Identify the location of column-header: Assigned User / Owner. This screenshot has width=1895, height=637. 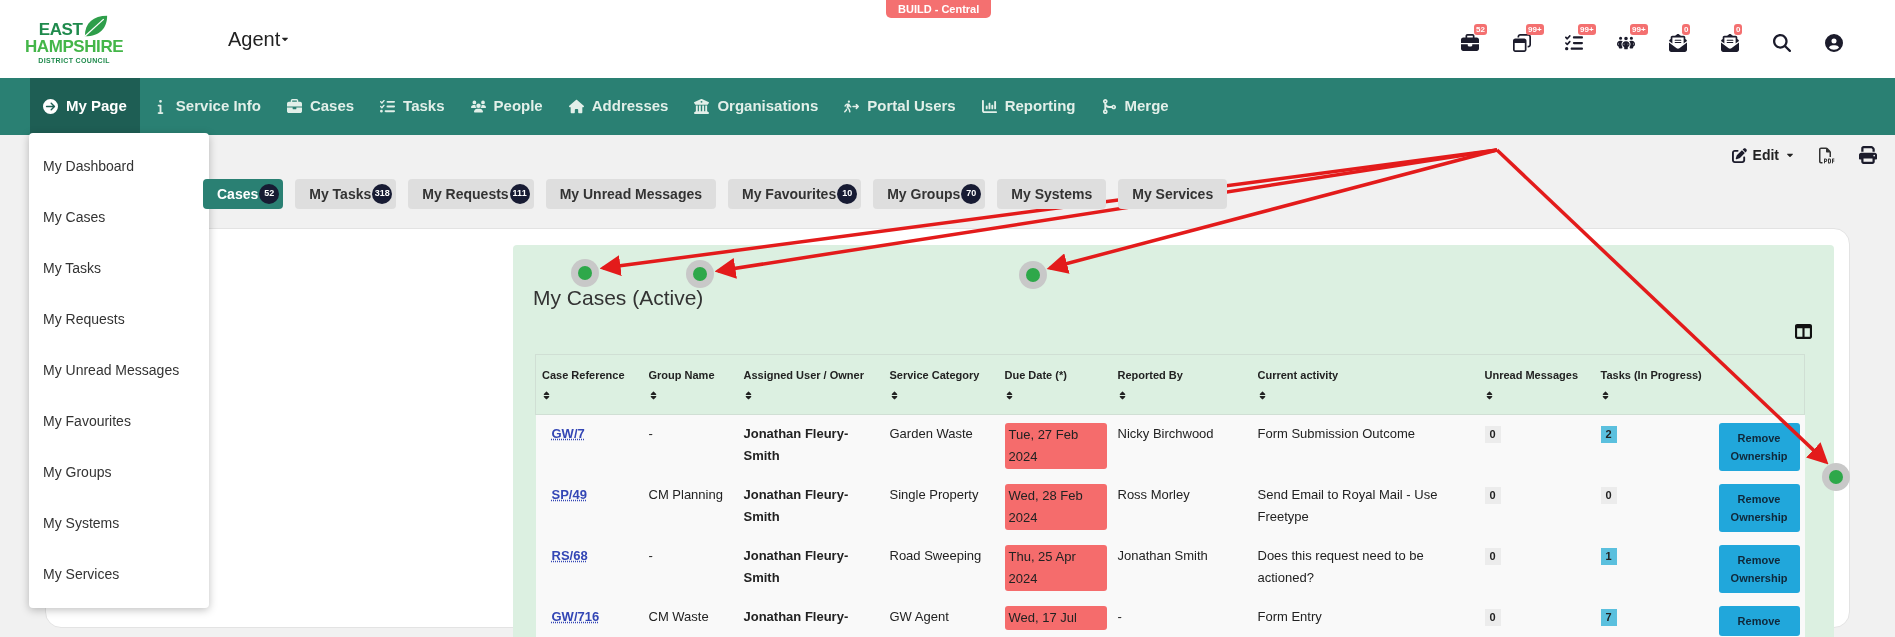
(803, 375).